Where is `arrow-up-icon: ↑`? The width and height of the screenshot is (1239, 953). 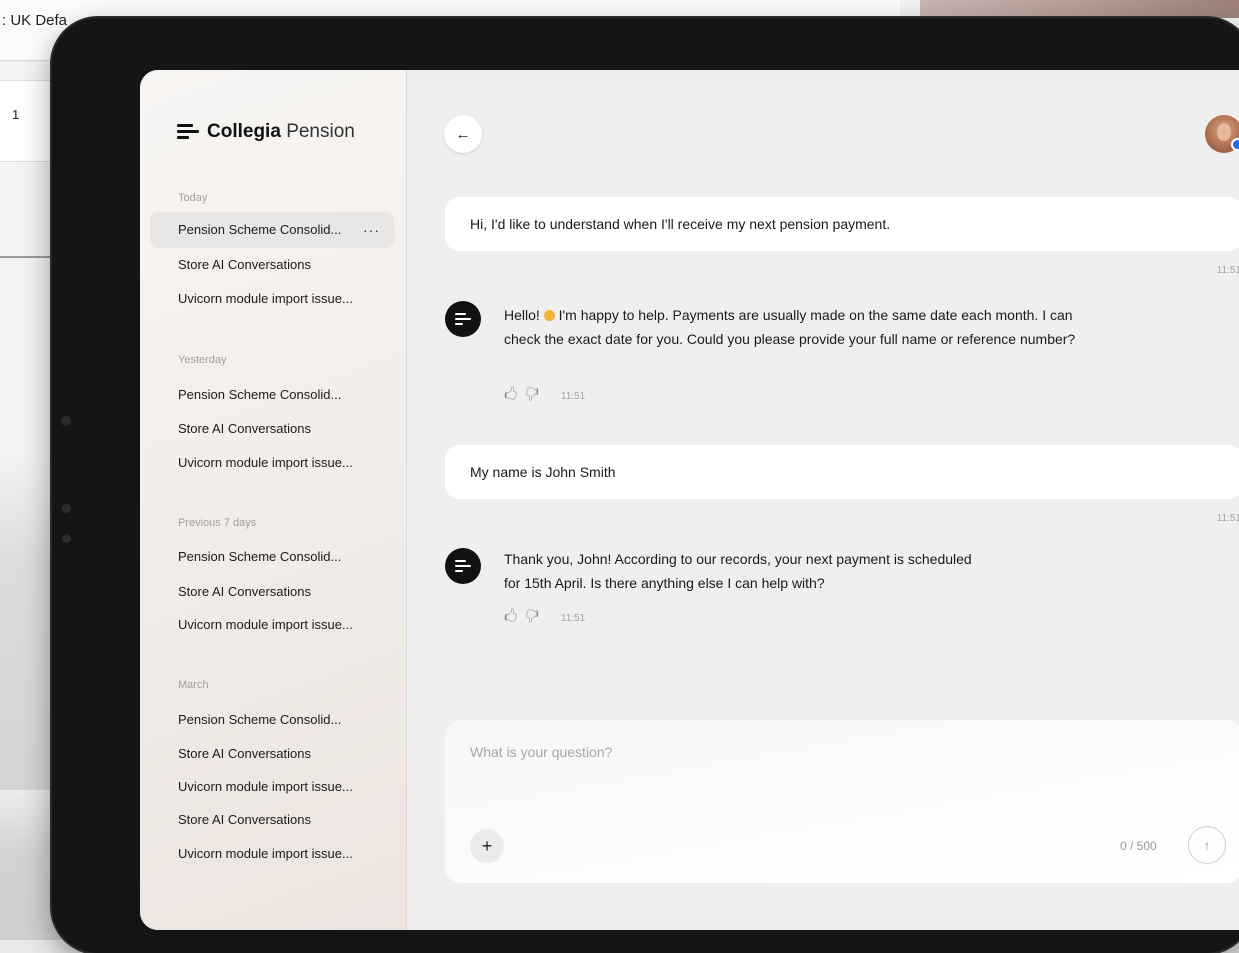
arrow-up-icon: ↑ is located at coordinates (1207, 845).